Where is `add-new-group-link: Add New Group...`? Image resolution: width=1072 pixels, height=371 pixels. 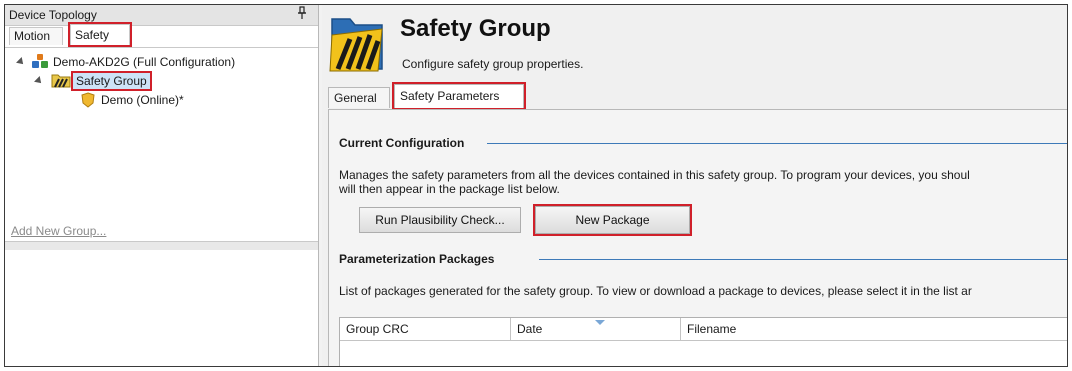 add-new-group-link: Add New Group... is located at coordinates (58, 231).